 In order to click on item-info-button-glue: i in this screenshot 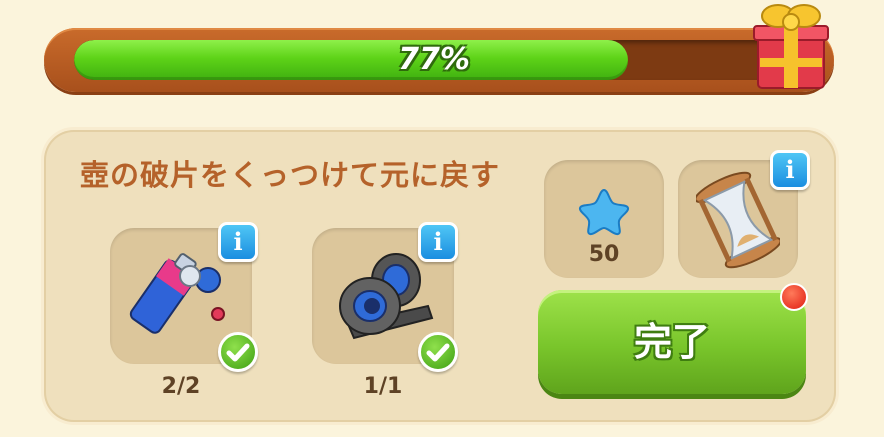, I will do `click(238, 242)`.